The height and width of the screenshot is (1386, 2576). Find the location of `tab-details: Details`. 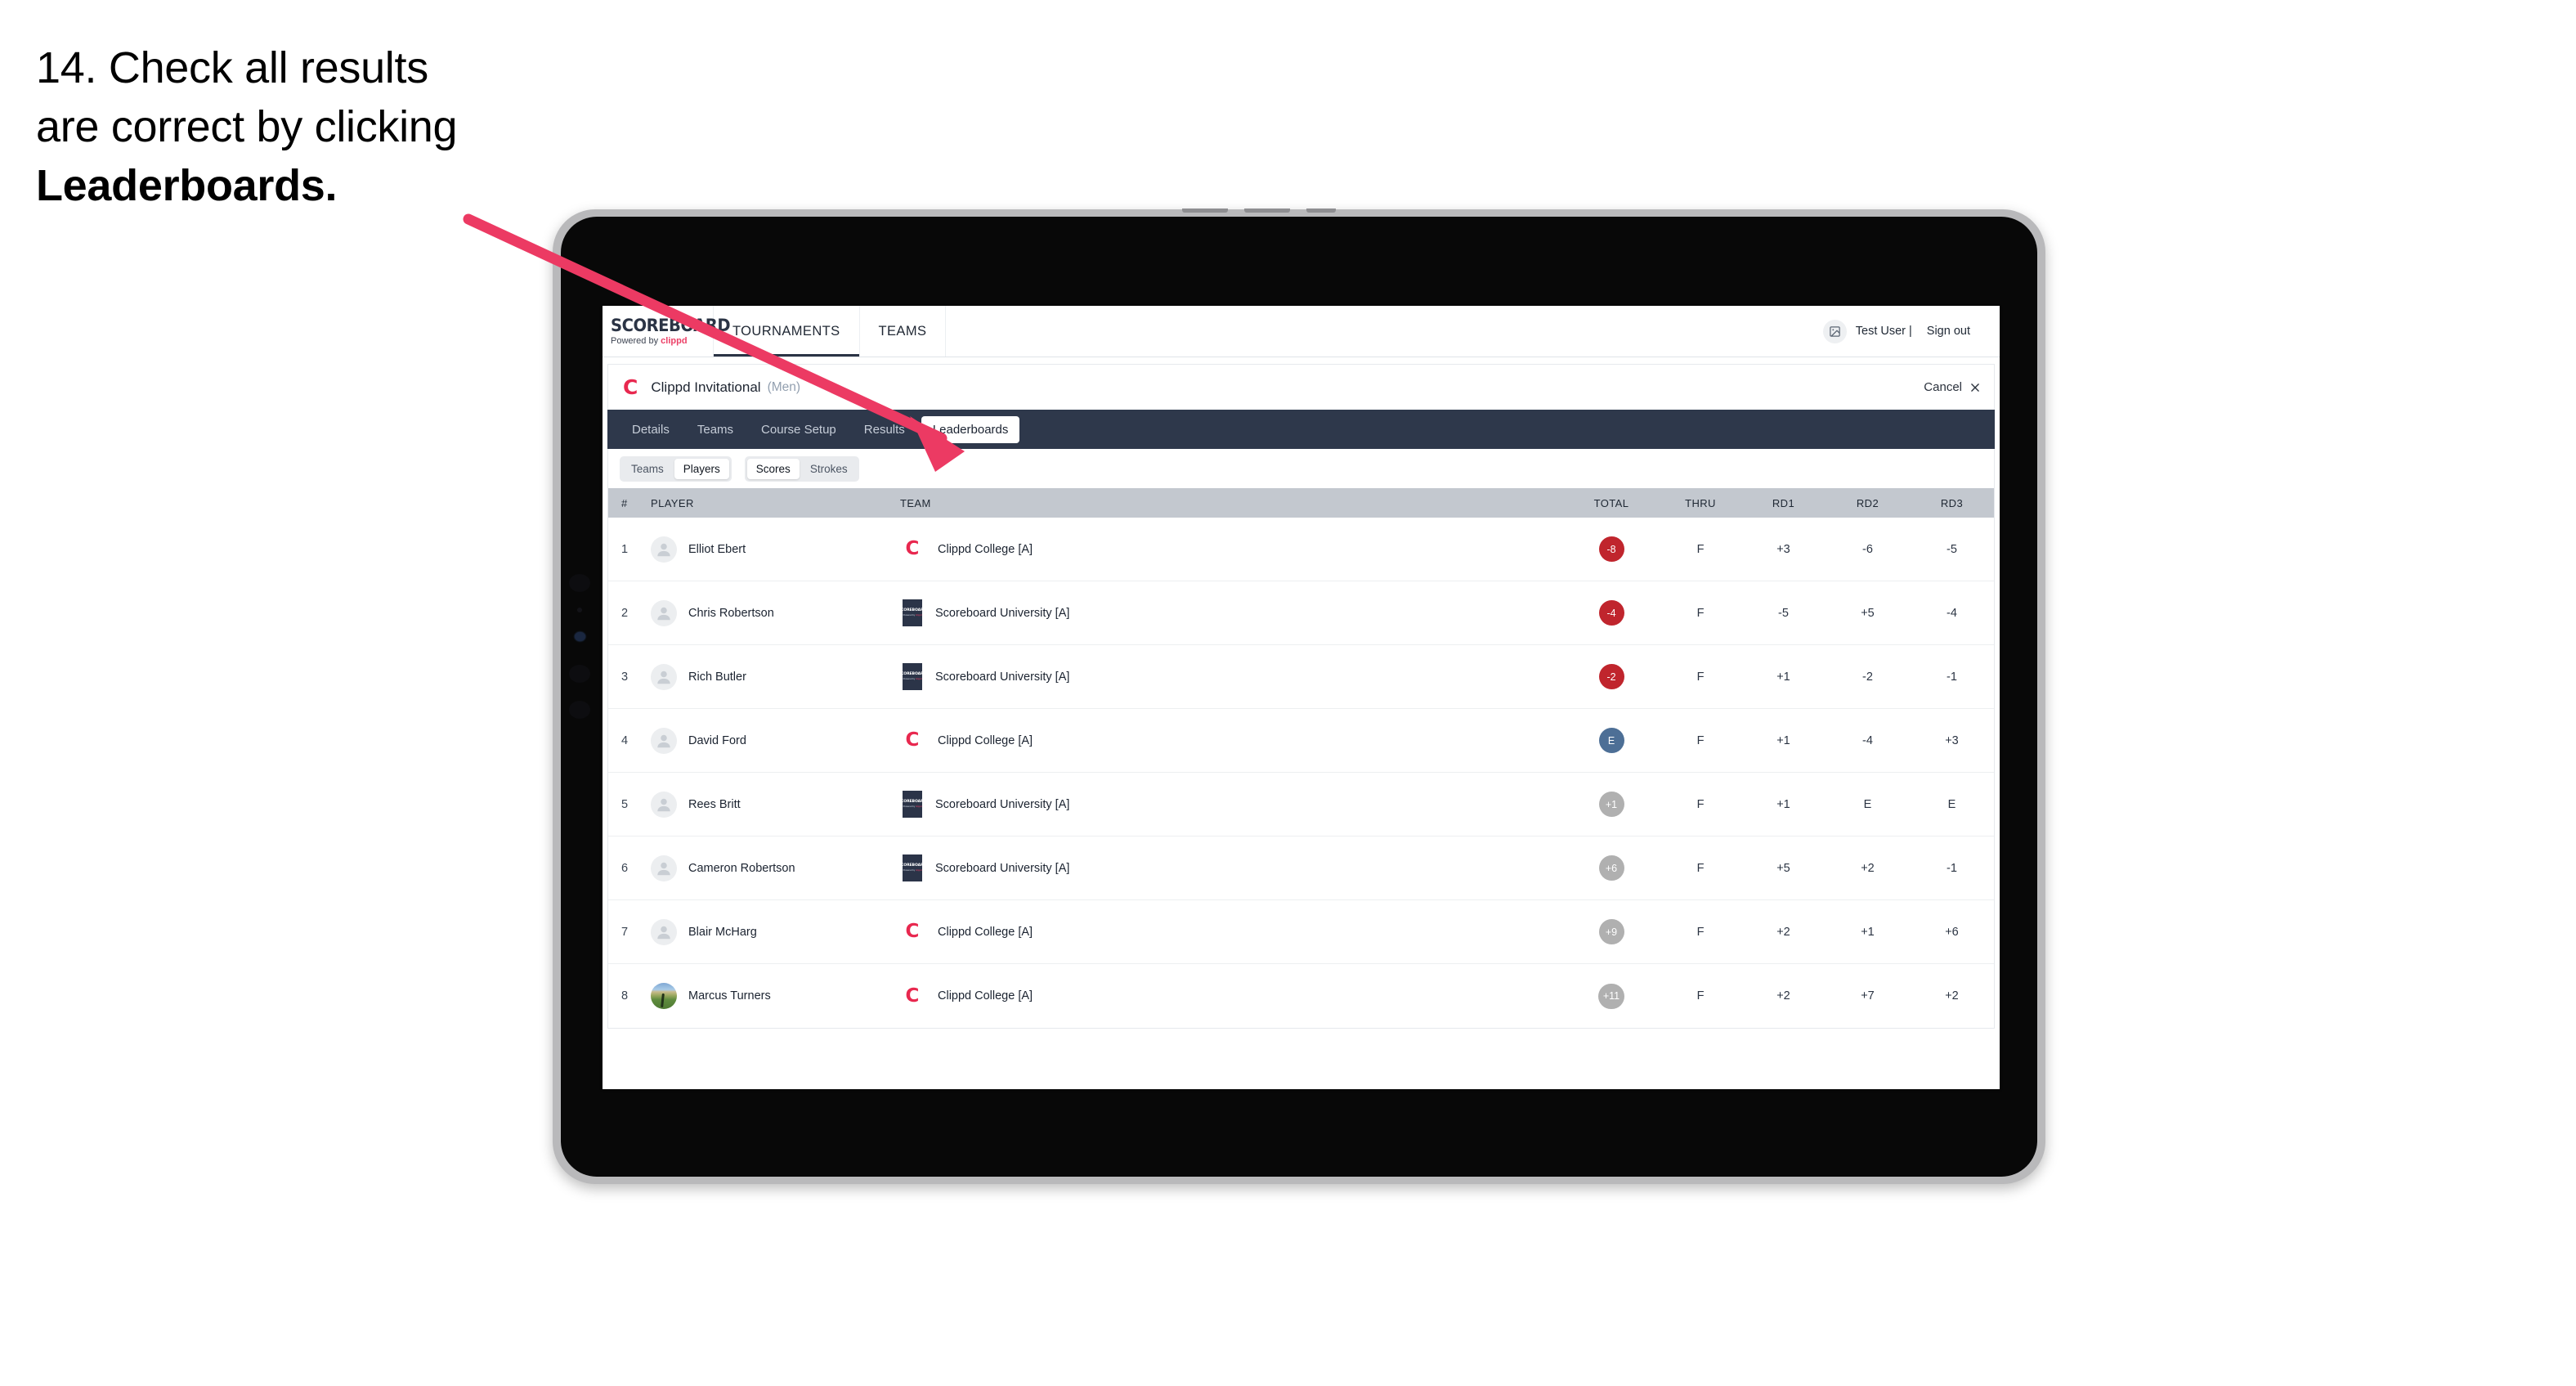

tab-details: Details is located at coordinates (650, 430).